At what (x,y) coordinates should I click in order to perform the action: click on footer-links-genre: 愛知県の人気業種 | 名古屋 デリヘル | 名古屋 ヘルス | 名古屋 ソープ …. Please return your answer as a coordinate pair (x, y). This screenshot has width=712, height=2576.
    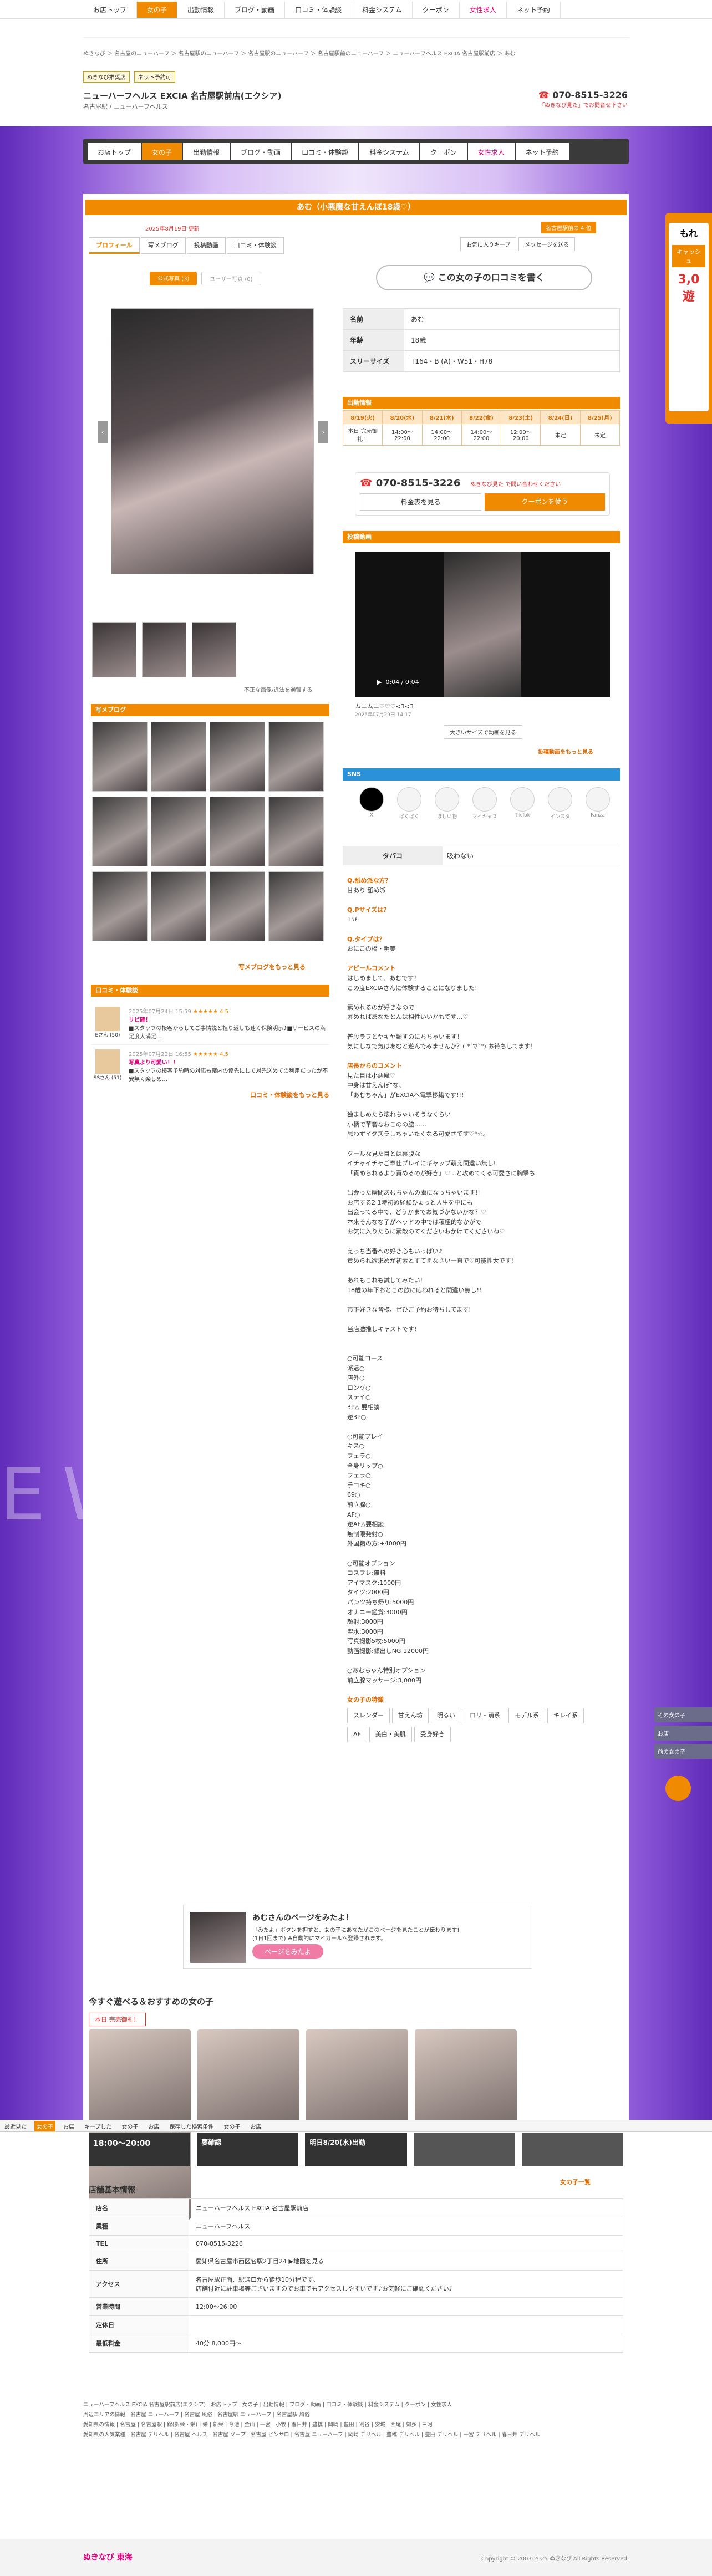
    Looking at the image, I should click on (356, 2435).